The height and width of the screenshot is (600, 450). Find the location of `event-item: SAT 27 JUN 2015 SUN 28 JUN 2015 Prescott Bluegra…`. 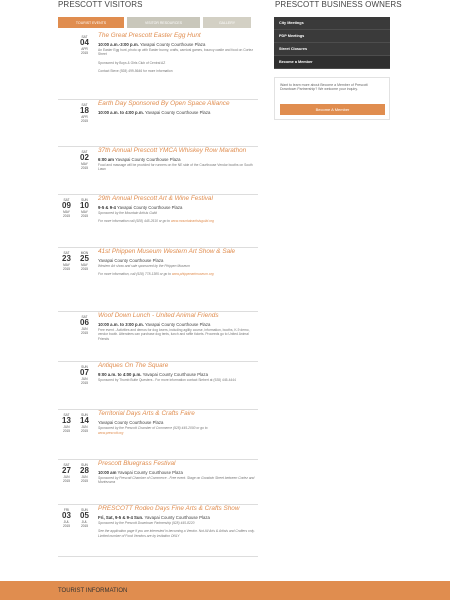

event-item: SAT 27 JUN 2015 SUN 28 JUN 2015 Prescott Bluegra… is located at coordinates (158, 482).